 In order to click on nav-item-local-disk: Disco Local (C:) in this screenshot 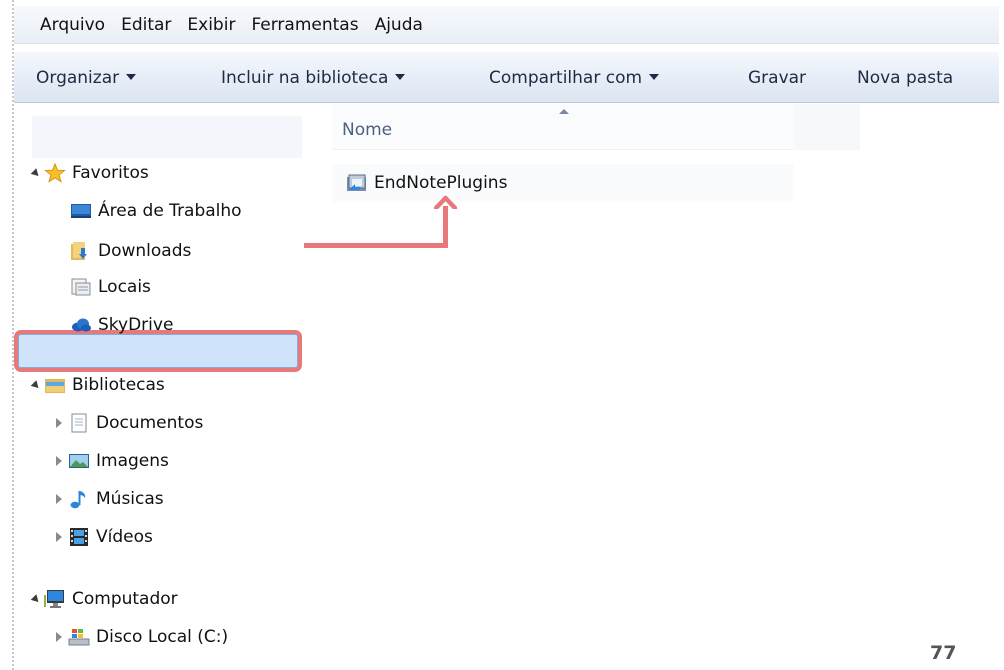, I will do `click(142, 637)`.